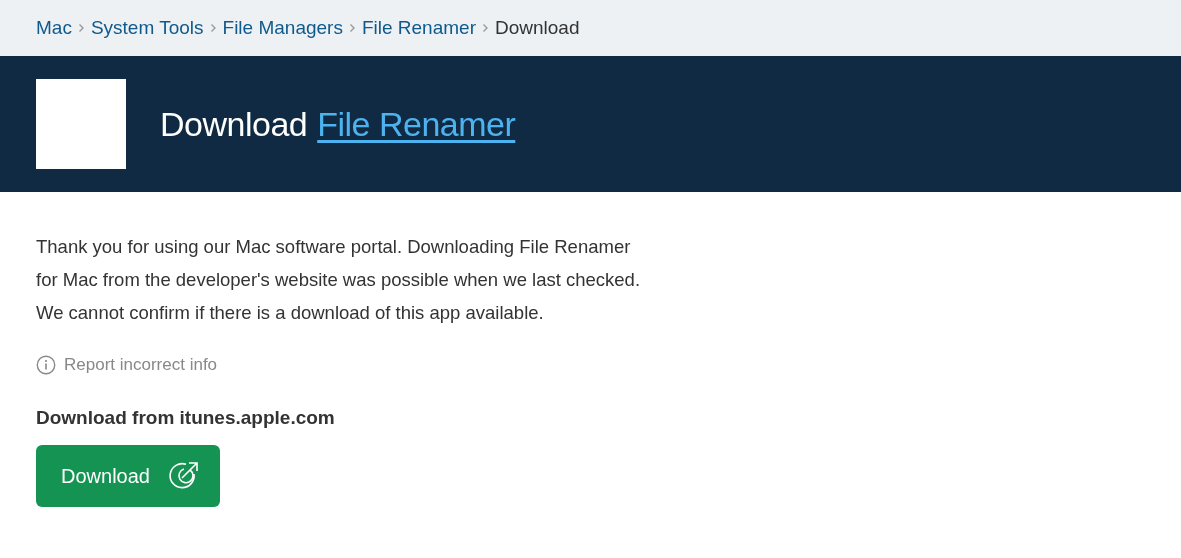  Describe the element at coordinates (46, 365) in the screenshot. I see `info-icon` at that location.